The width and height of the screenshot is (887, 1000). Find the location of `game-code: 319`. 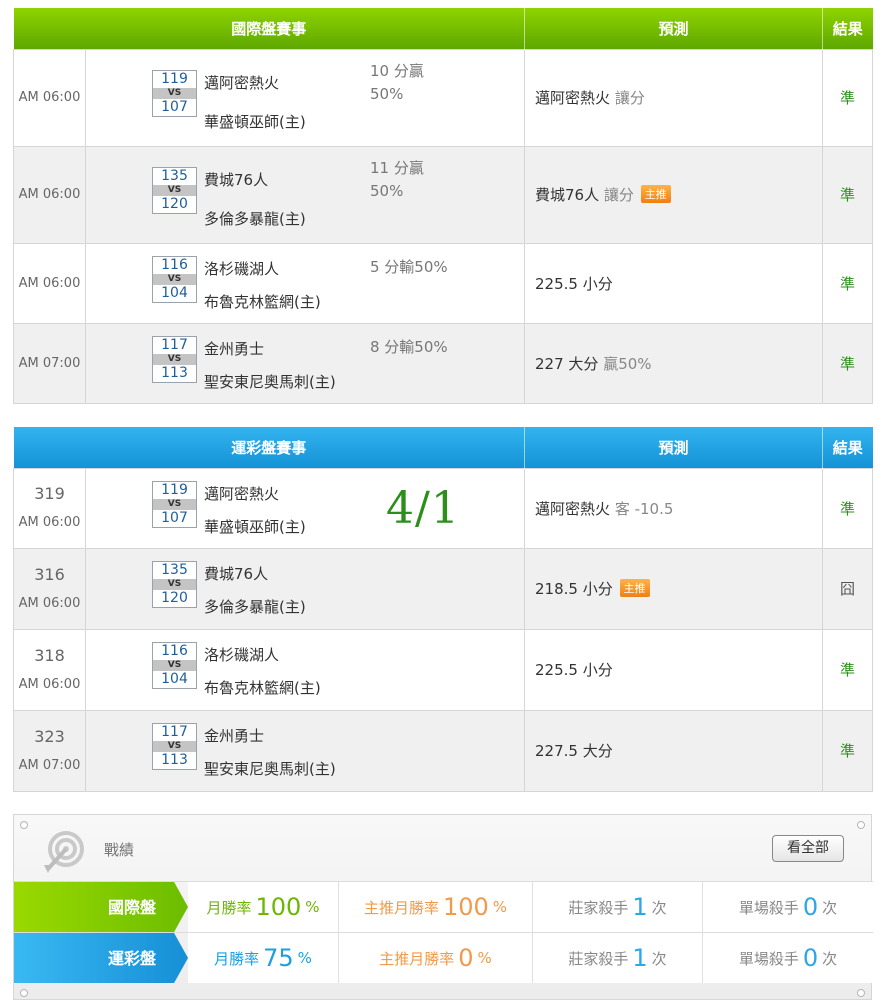

game-code: 319 is located at coordinates (49, 493).